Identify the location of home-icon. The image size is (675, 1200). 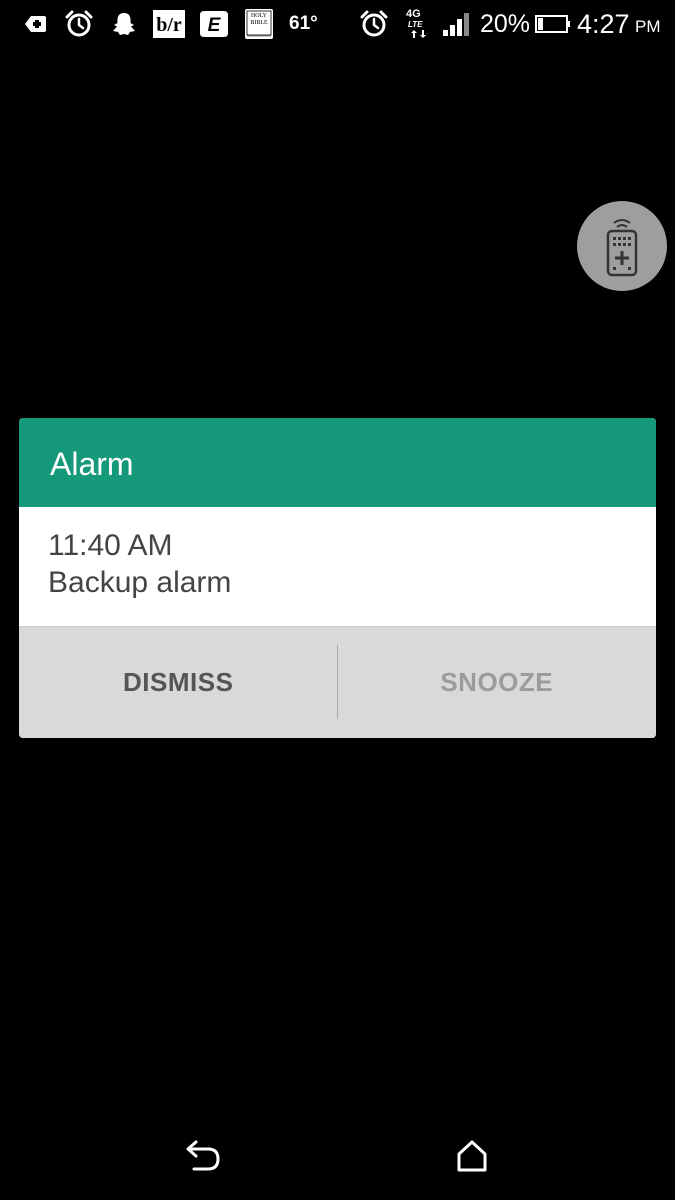
(472, 1156).